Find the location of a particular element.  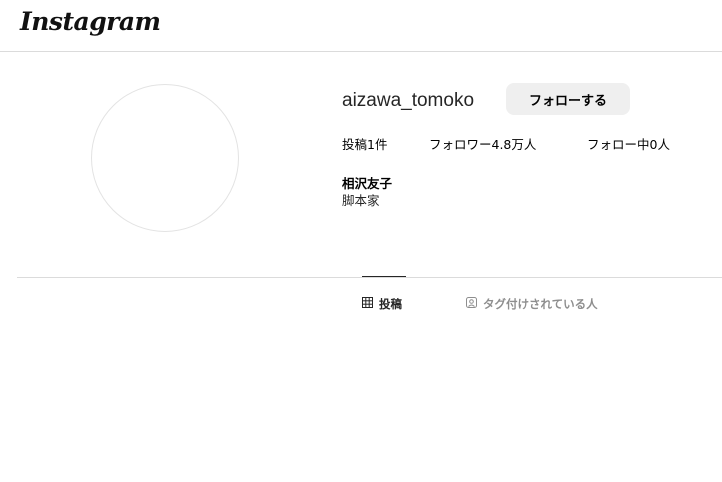

tab-tagged: タグ付けされている人 is located at coordinates (532, 304).